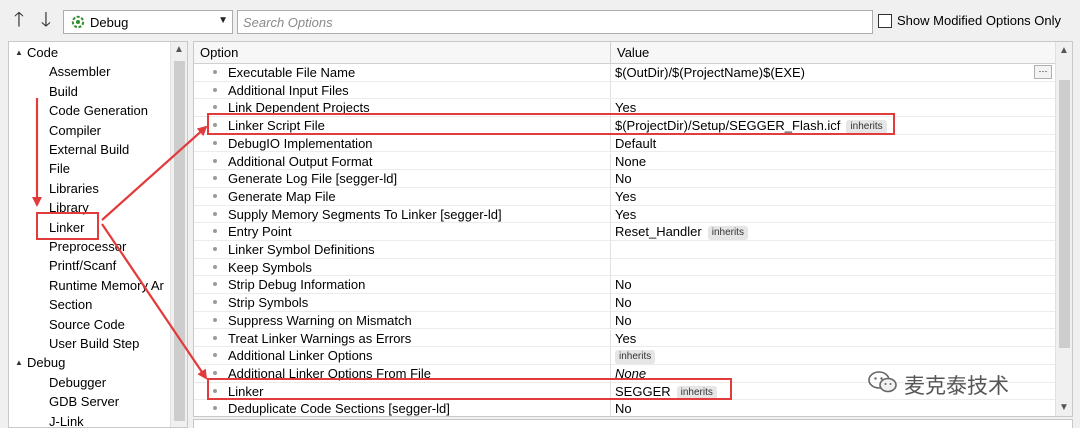 This screenshot has width=1080, height=428. I want to click on tree-item-label: Code, so click(43, 52).